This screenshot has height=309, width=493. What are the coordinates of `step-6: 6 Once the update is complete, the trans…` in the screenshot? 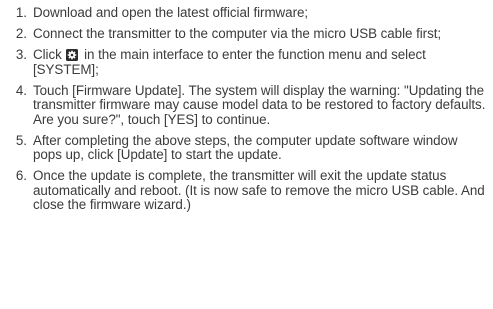 It's located at (246, 191).